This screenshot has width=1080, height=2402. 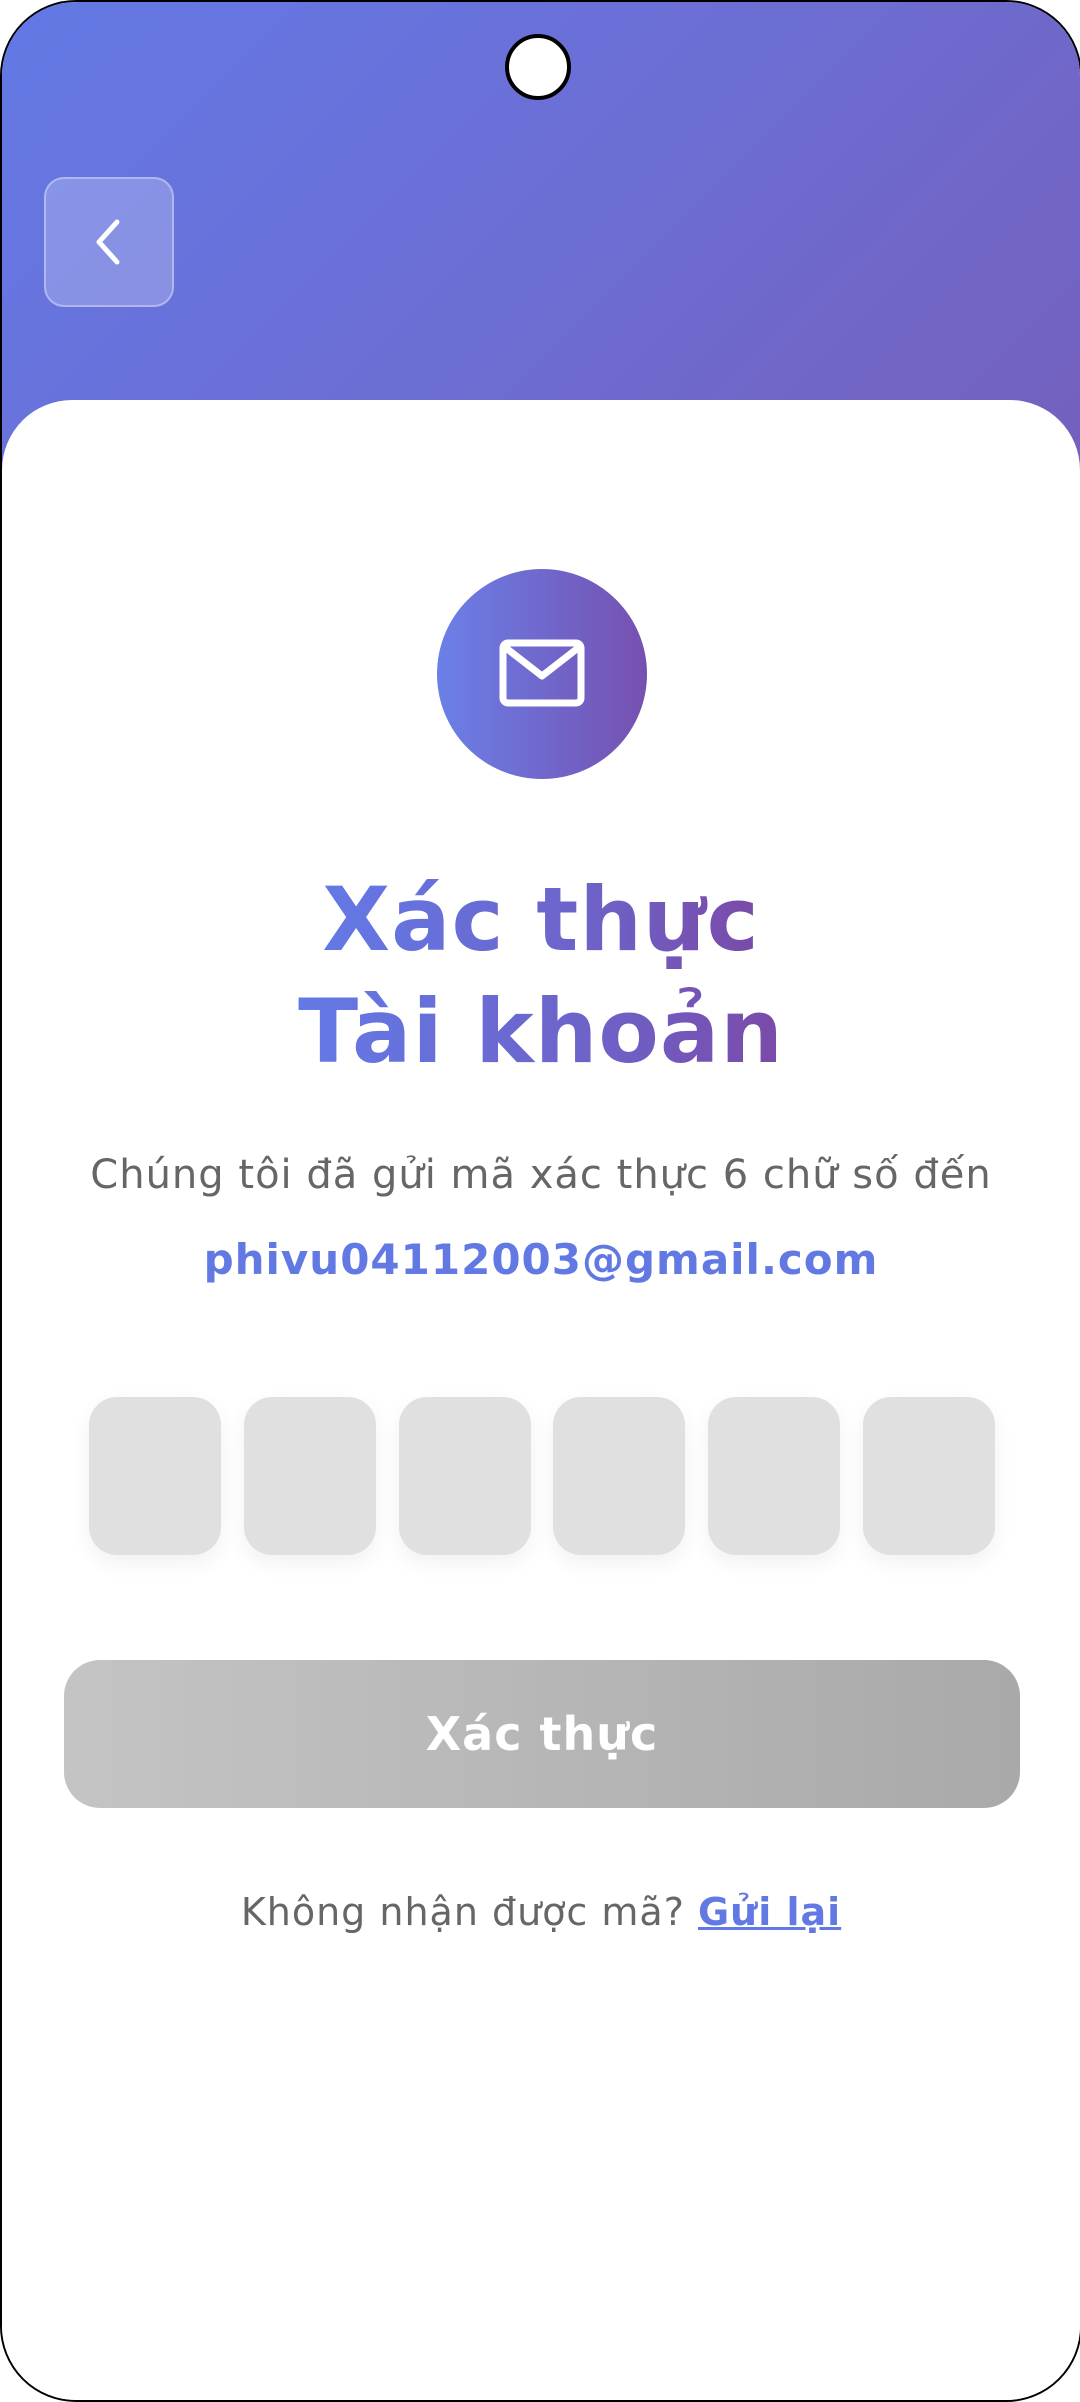 What do you see at coordinates (541, 920) in the screenshot?
I see `title-line-1: Xác thực` at bounding box center [541, 920].